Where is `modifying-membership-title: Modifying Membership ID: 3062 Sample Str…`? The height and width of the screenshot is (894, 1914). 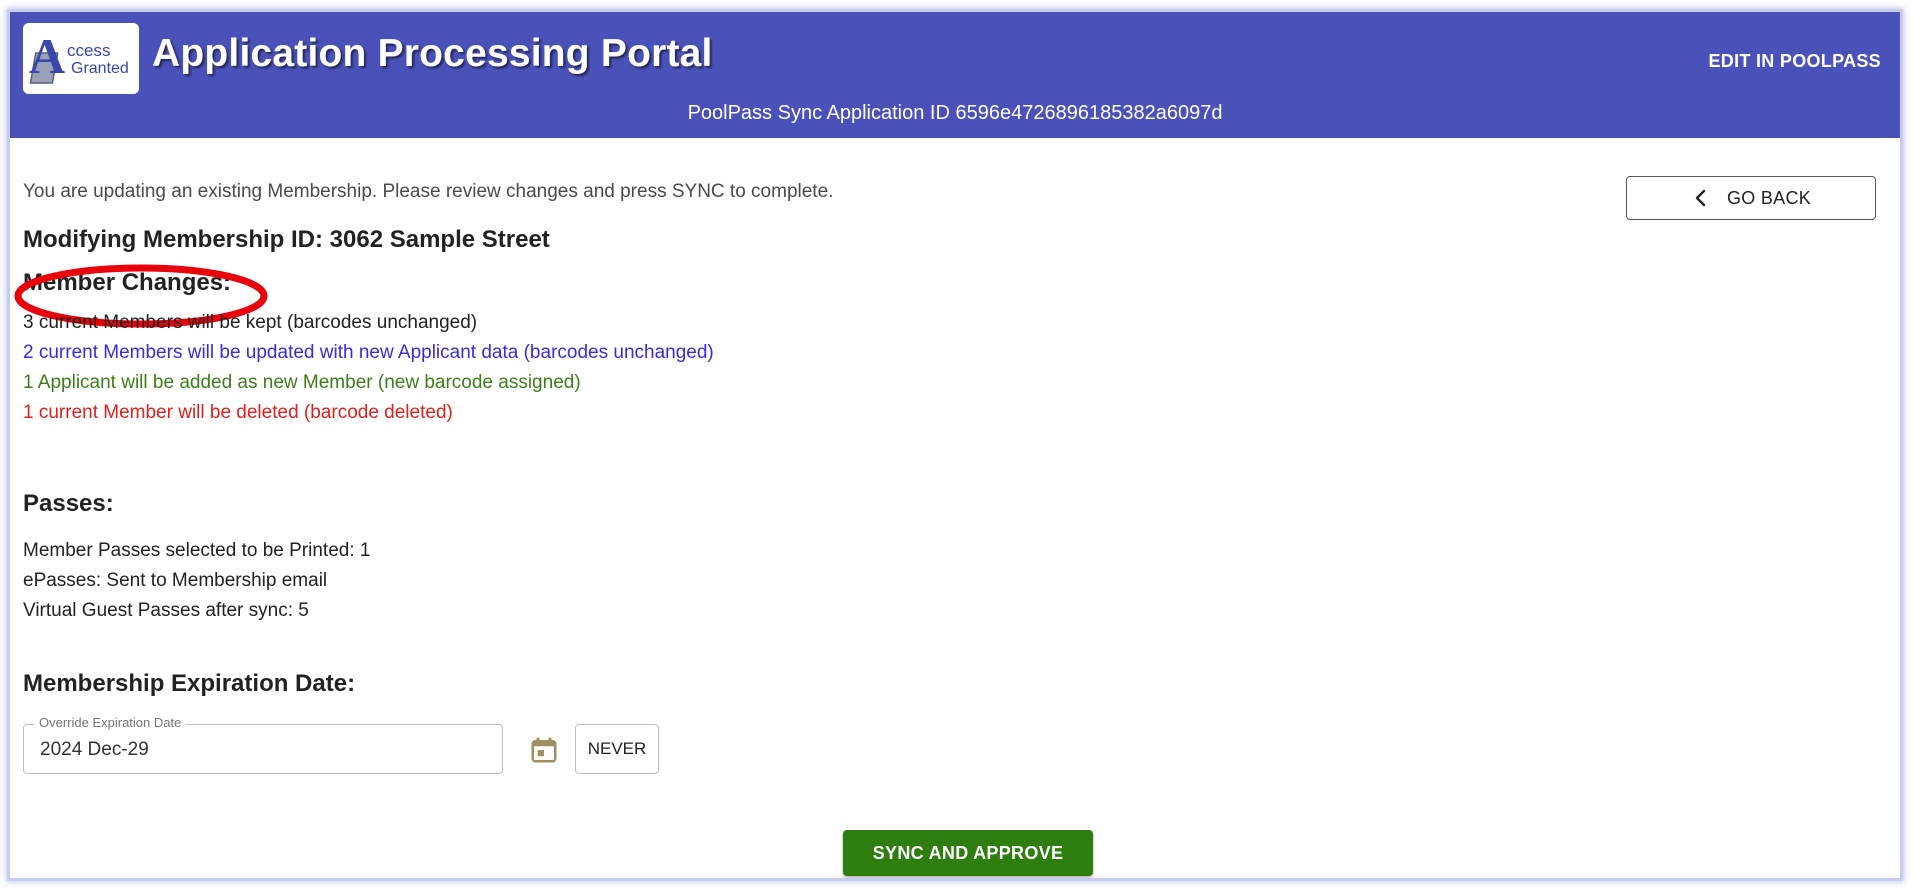
modifying-membership-title: Modifying Membership ID: 3062 Sample Str… is located at coordinates (286, 239).